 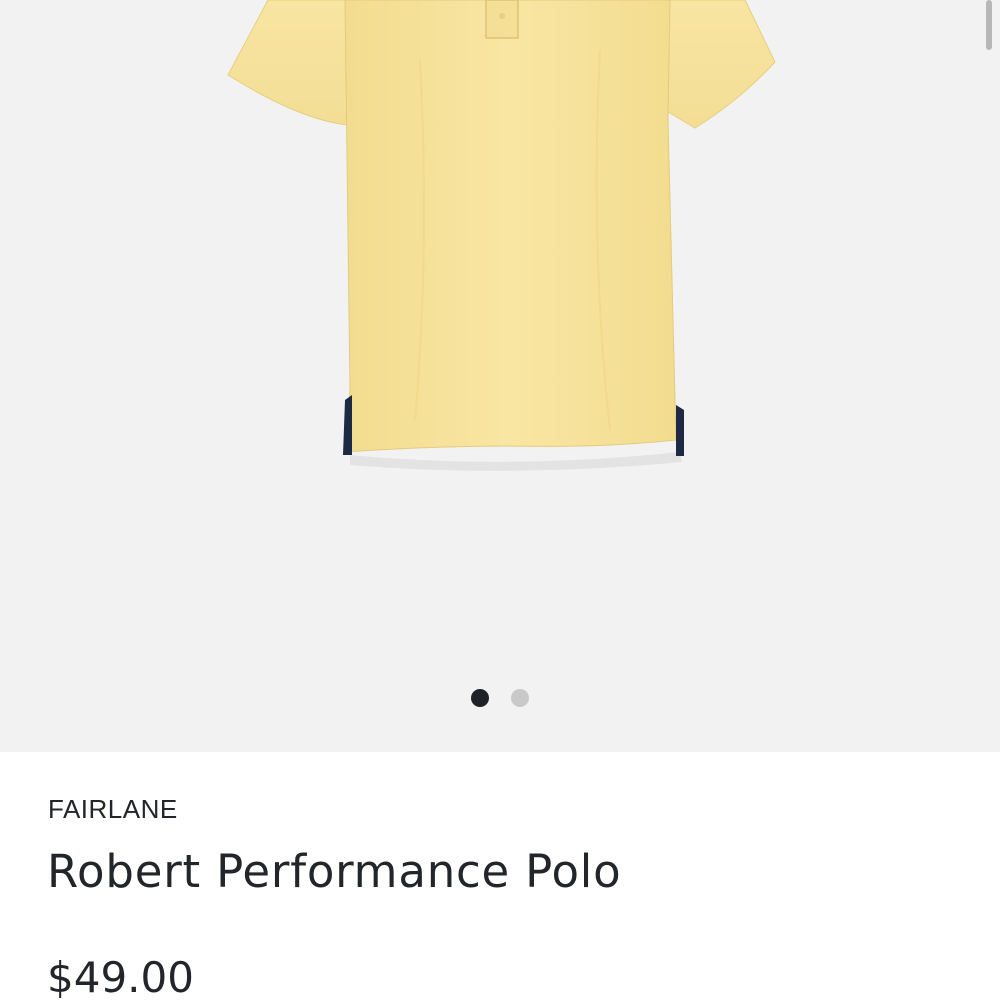 I want to click on product-price: $49.00, so click(x=120, y=977).